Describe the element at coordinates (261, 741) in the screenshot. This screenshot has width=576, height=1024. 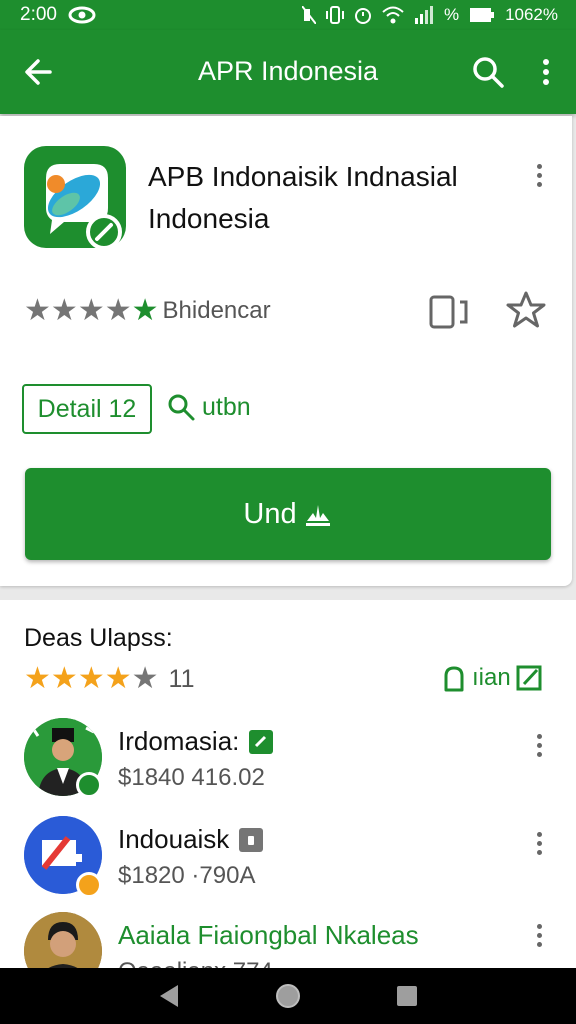
I see `check-tag-icon` at that location.